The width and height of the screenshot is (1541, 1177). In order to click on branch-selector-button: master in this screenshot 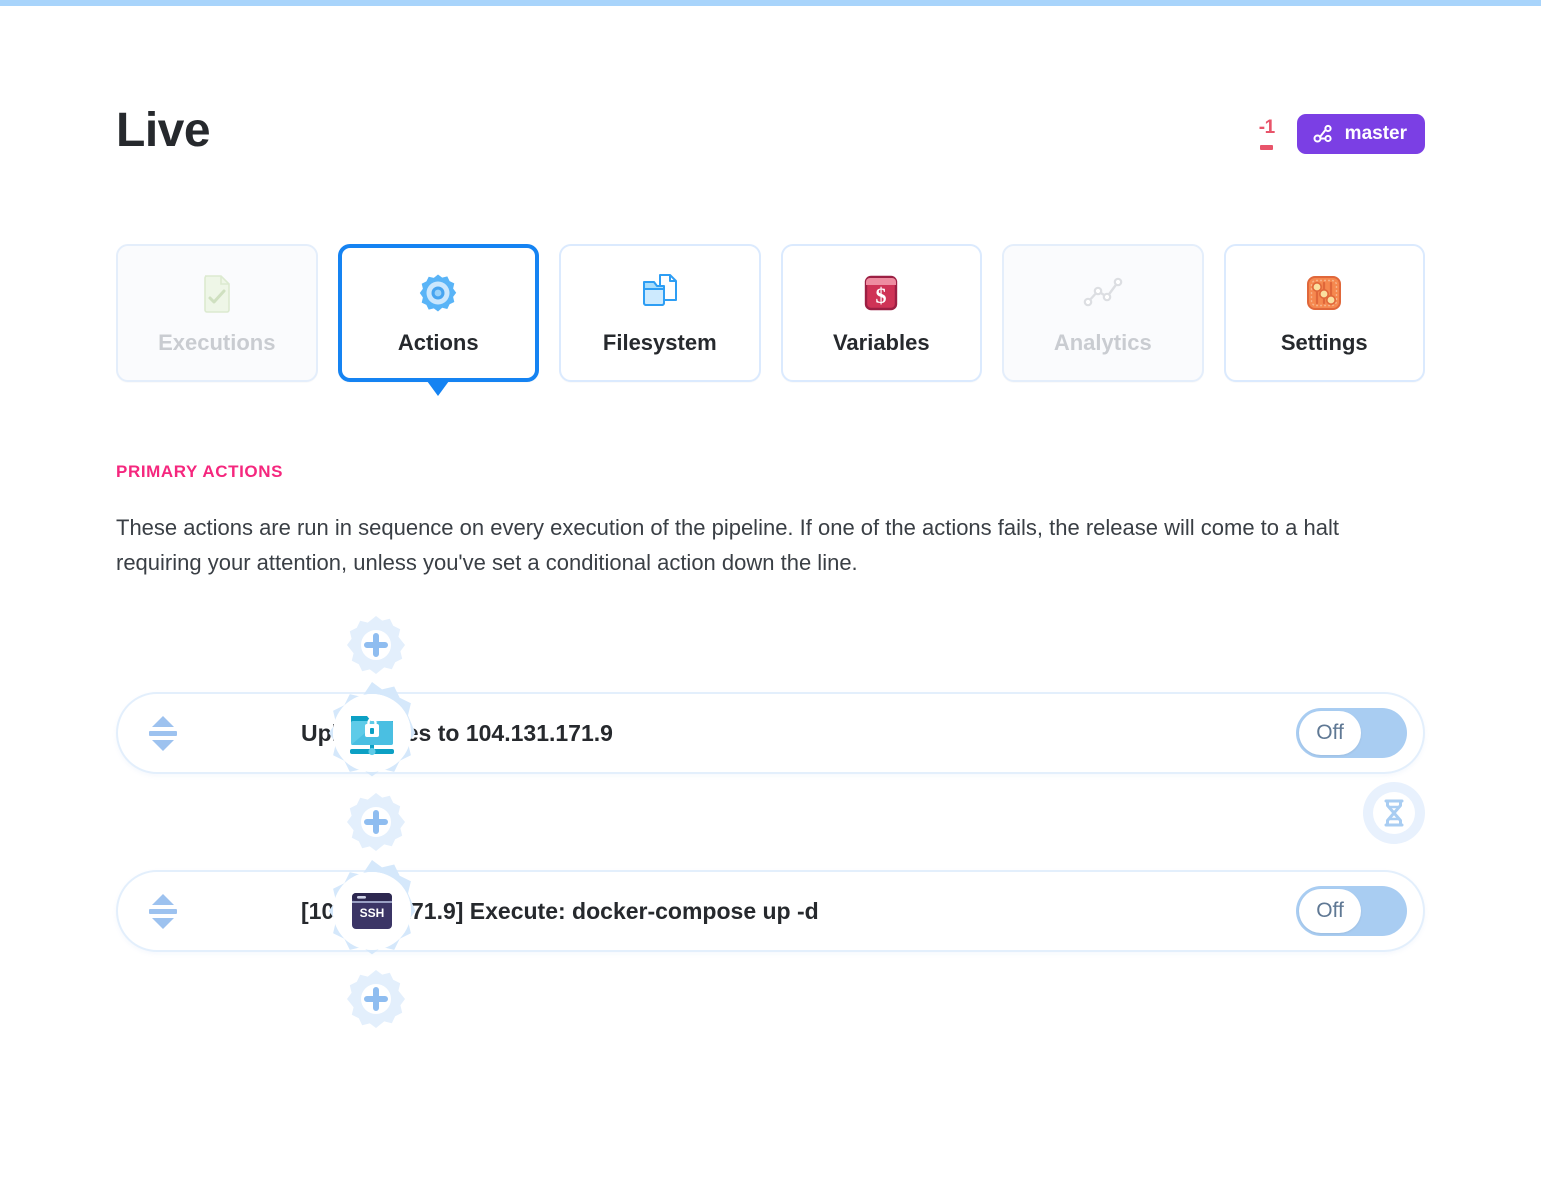, I will do `click(1360, 134)`.